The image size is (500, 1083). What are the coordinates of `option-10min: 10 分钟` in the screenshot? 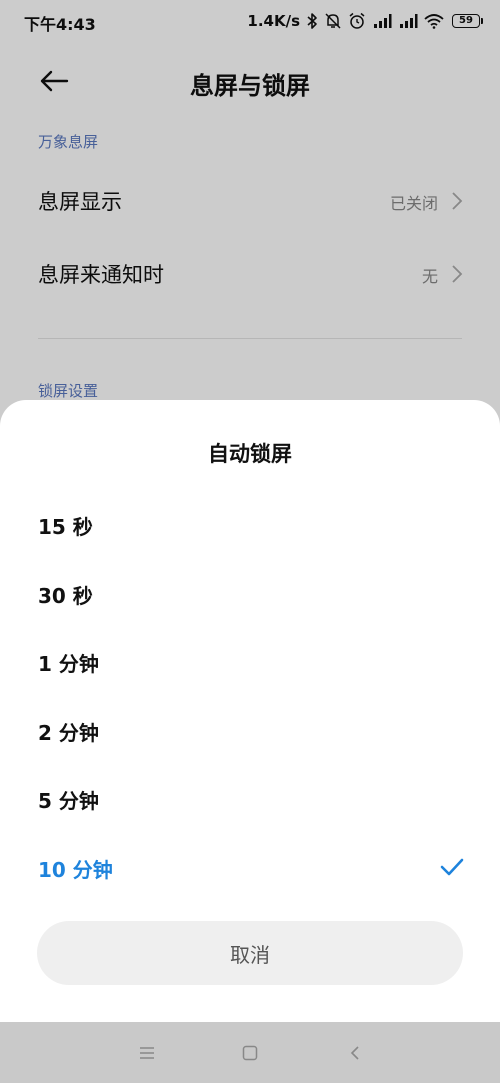 It's located at (250, 869).